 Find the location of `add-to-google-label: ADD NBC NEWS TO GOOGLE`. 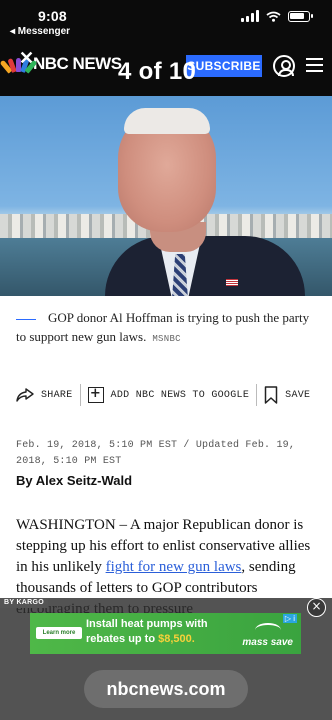

add-to-google-label: ADD NBC NEWS TO GOOGLE is located at coordinates (180, 395).